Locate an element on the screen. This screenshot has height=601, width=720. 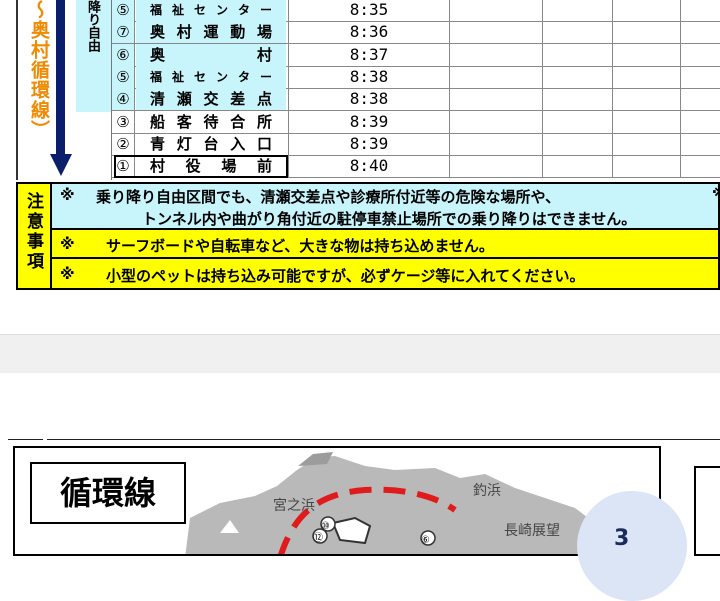
note-row: ※ 小型のペットは持ち込み可能ですが、必ずケージ等に入れてください。 is located at coordinates (385, 273).